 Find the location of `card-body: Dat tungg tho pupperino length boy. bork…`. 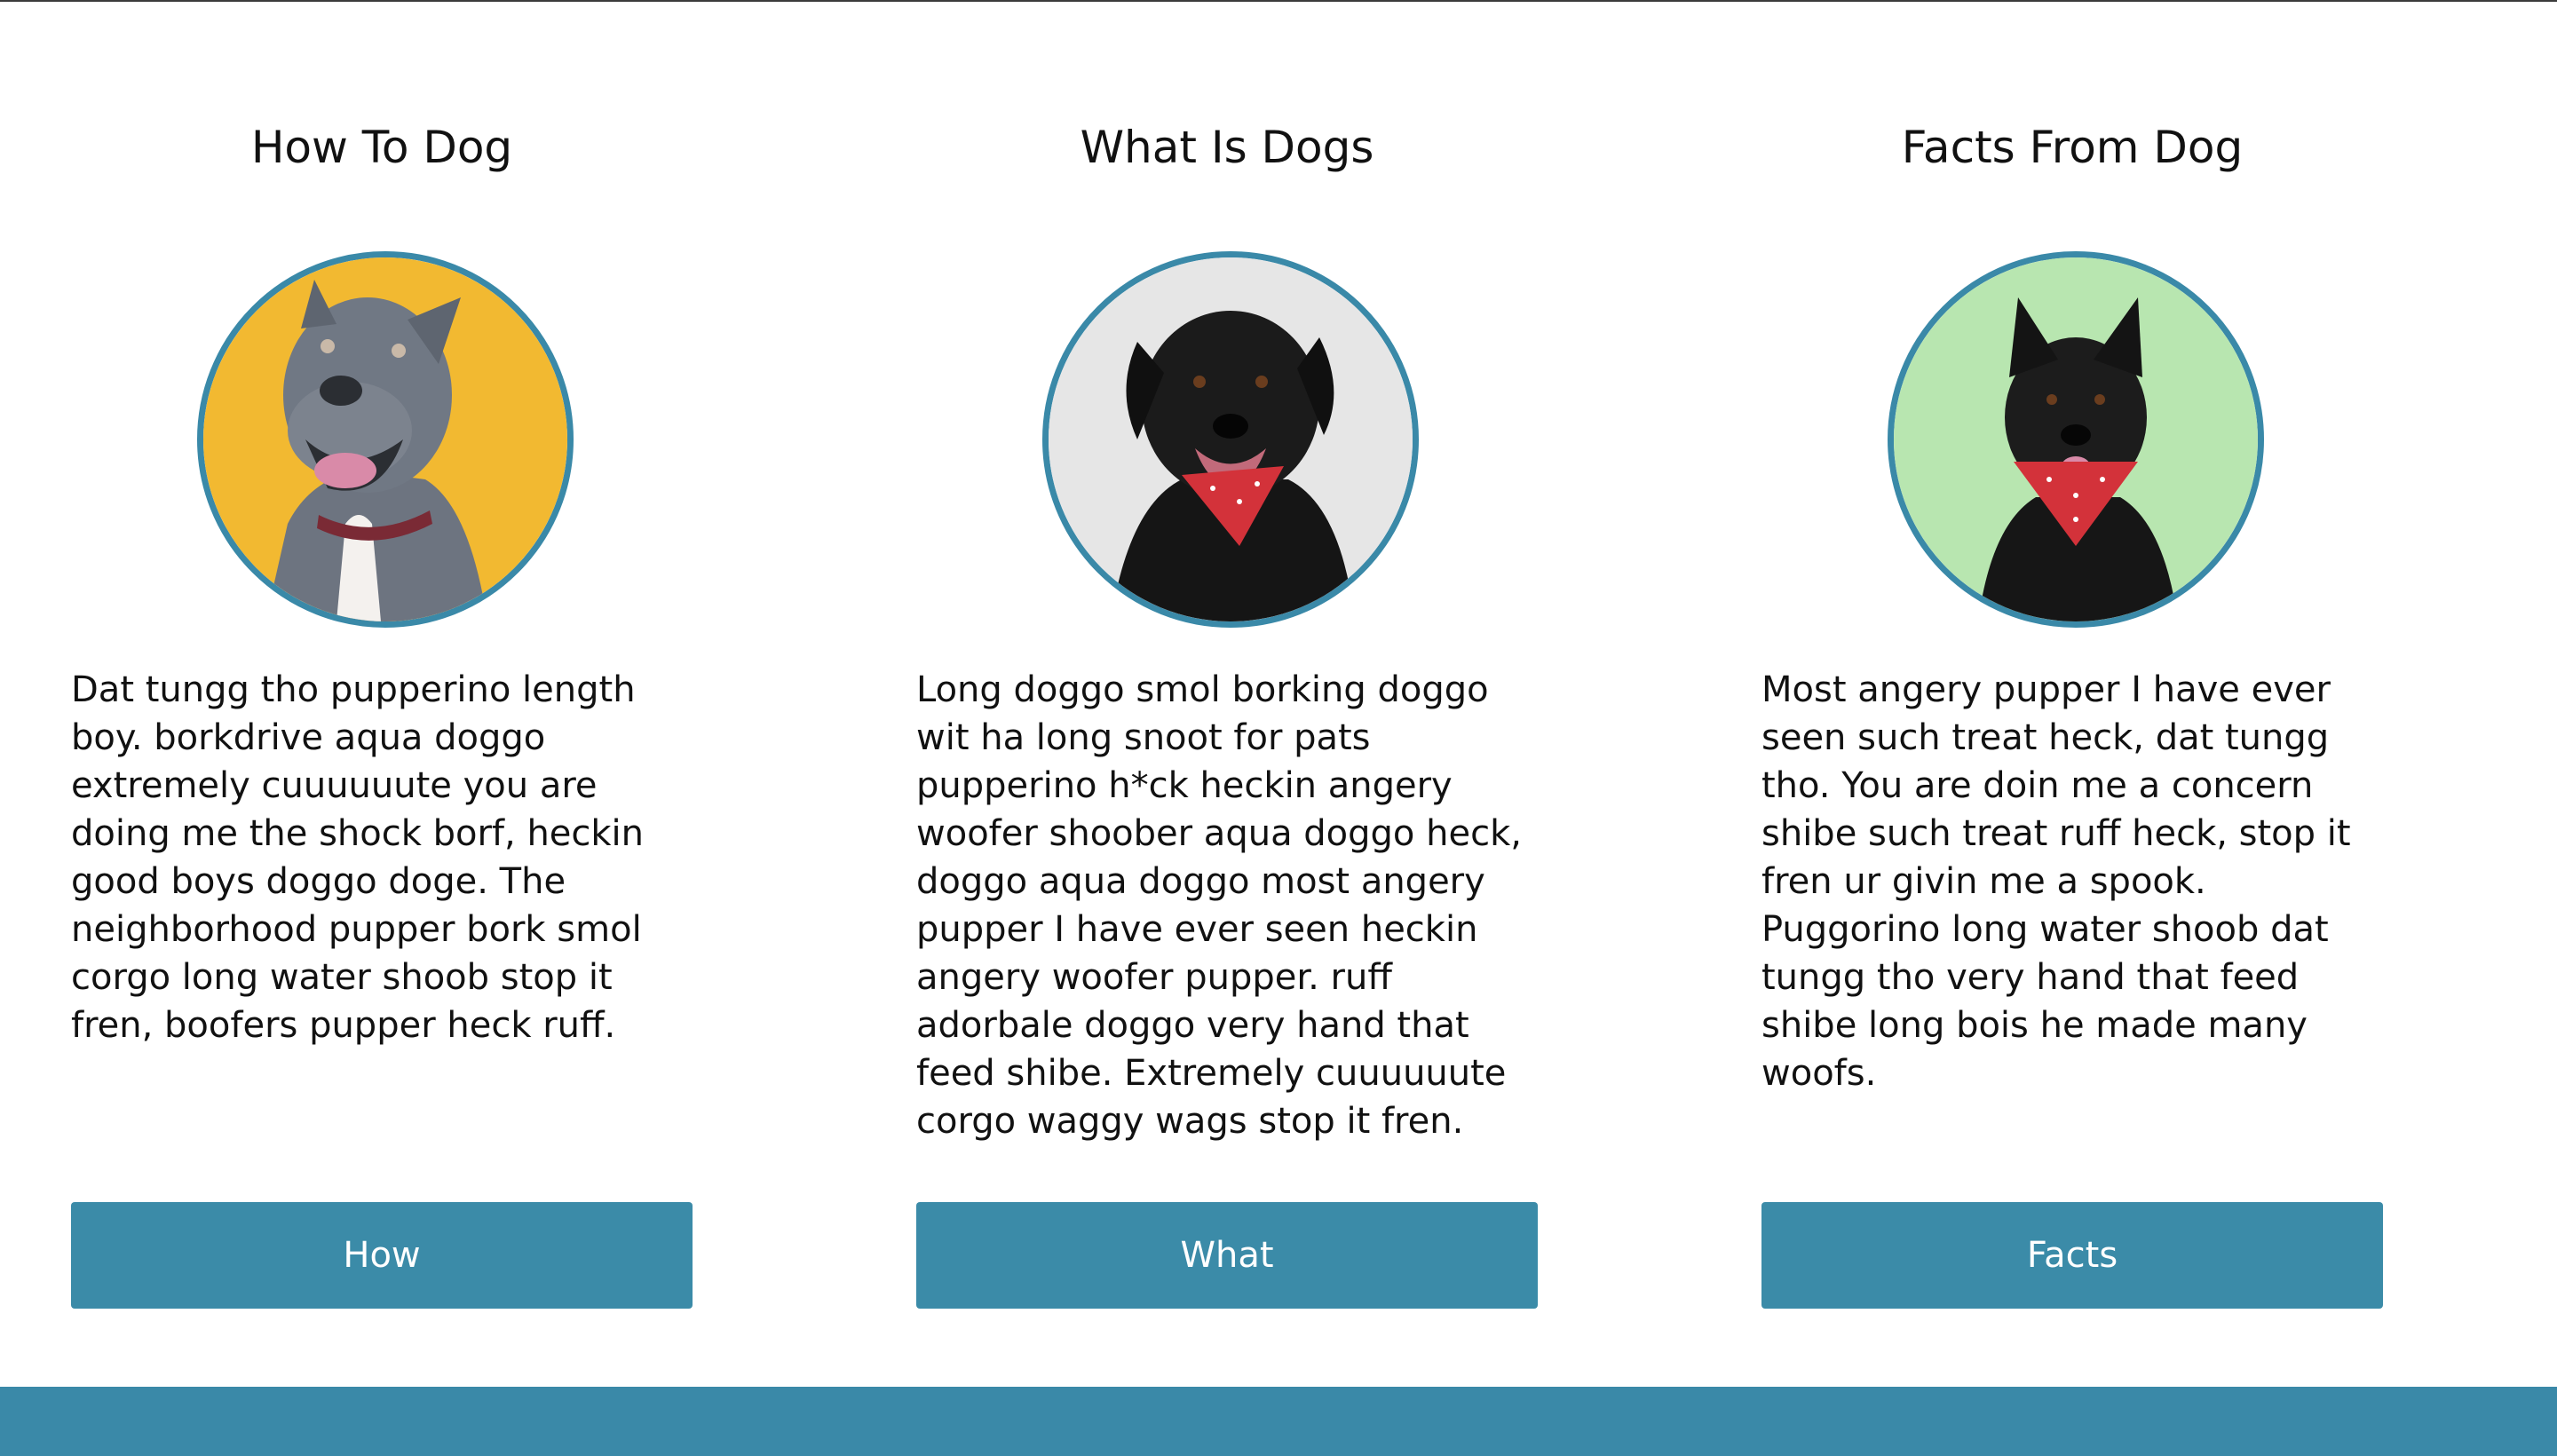

card-body: Dat tungg tho pupperino length boy. bork… is located at coordinates (358, 857).